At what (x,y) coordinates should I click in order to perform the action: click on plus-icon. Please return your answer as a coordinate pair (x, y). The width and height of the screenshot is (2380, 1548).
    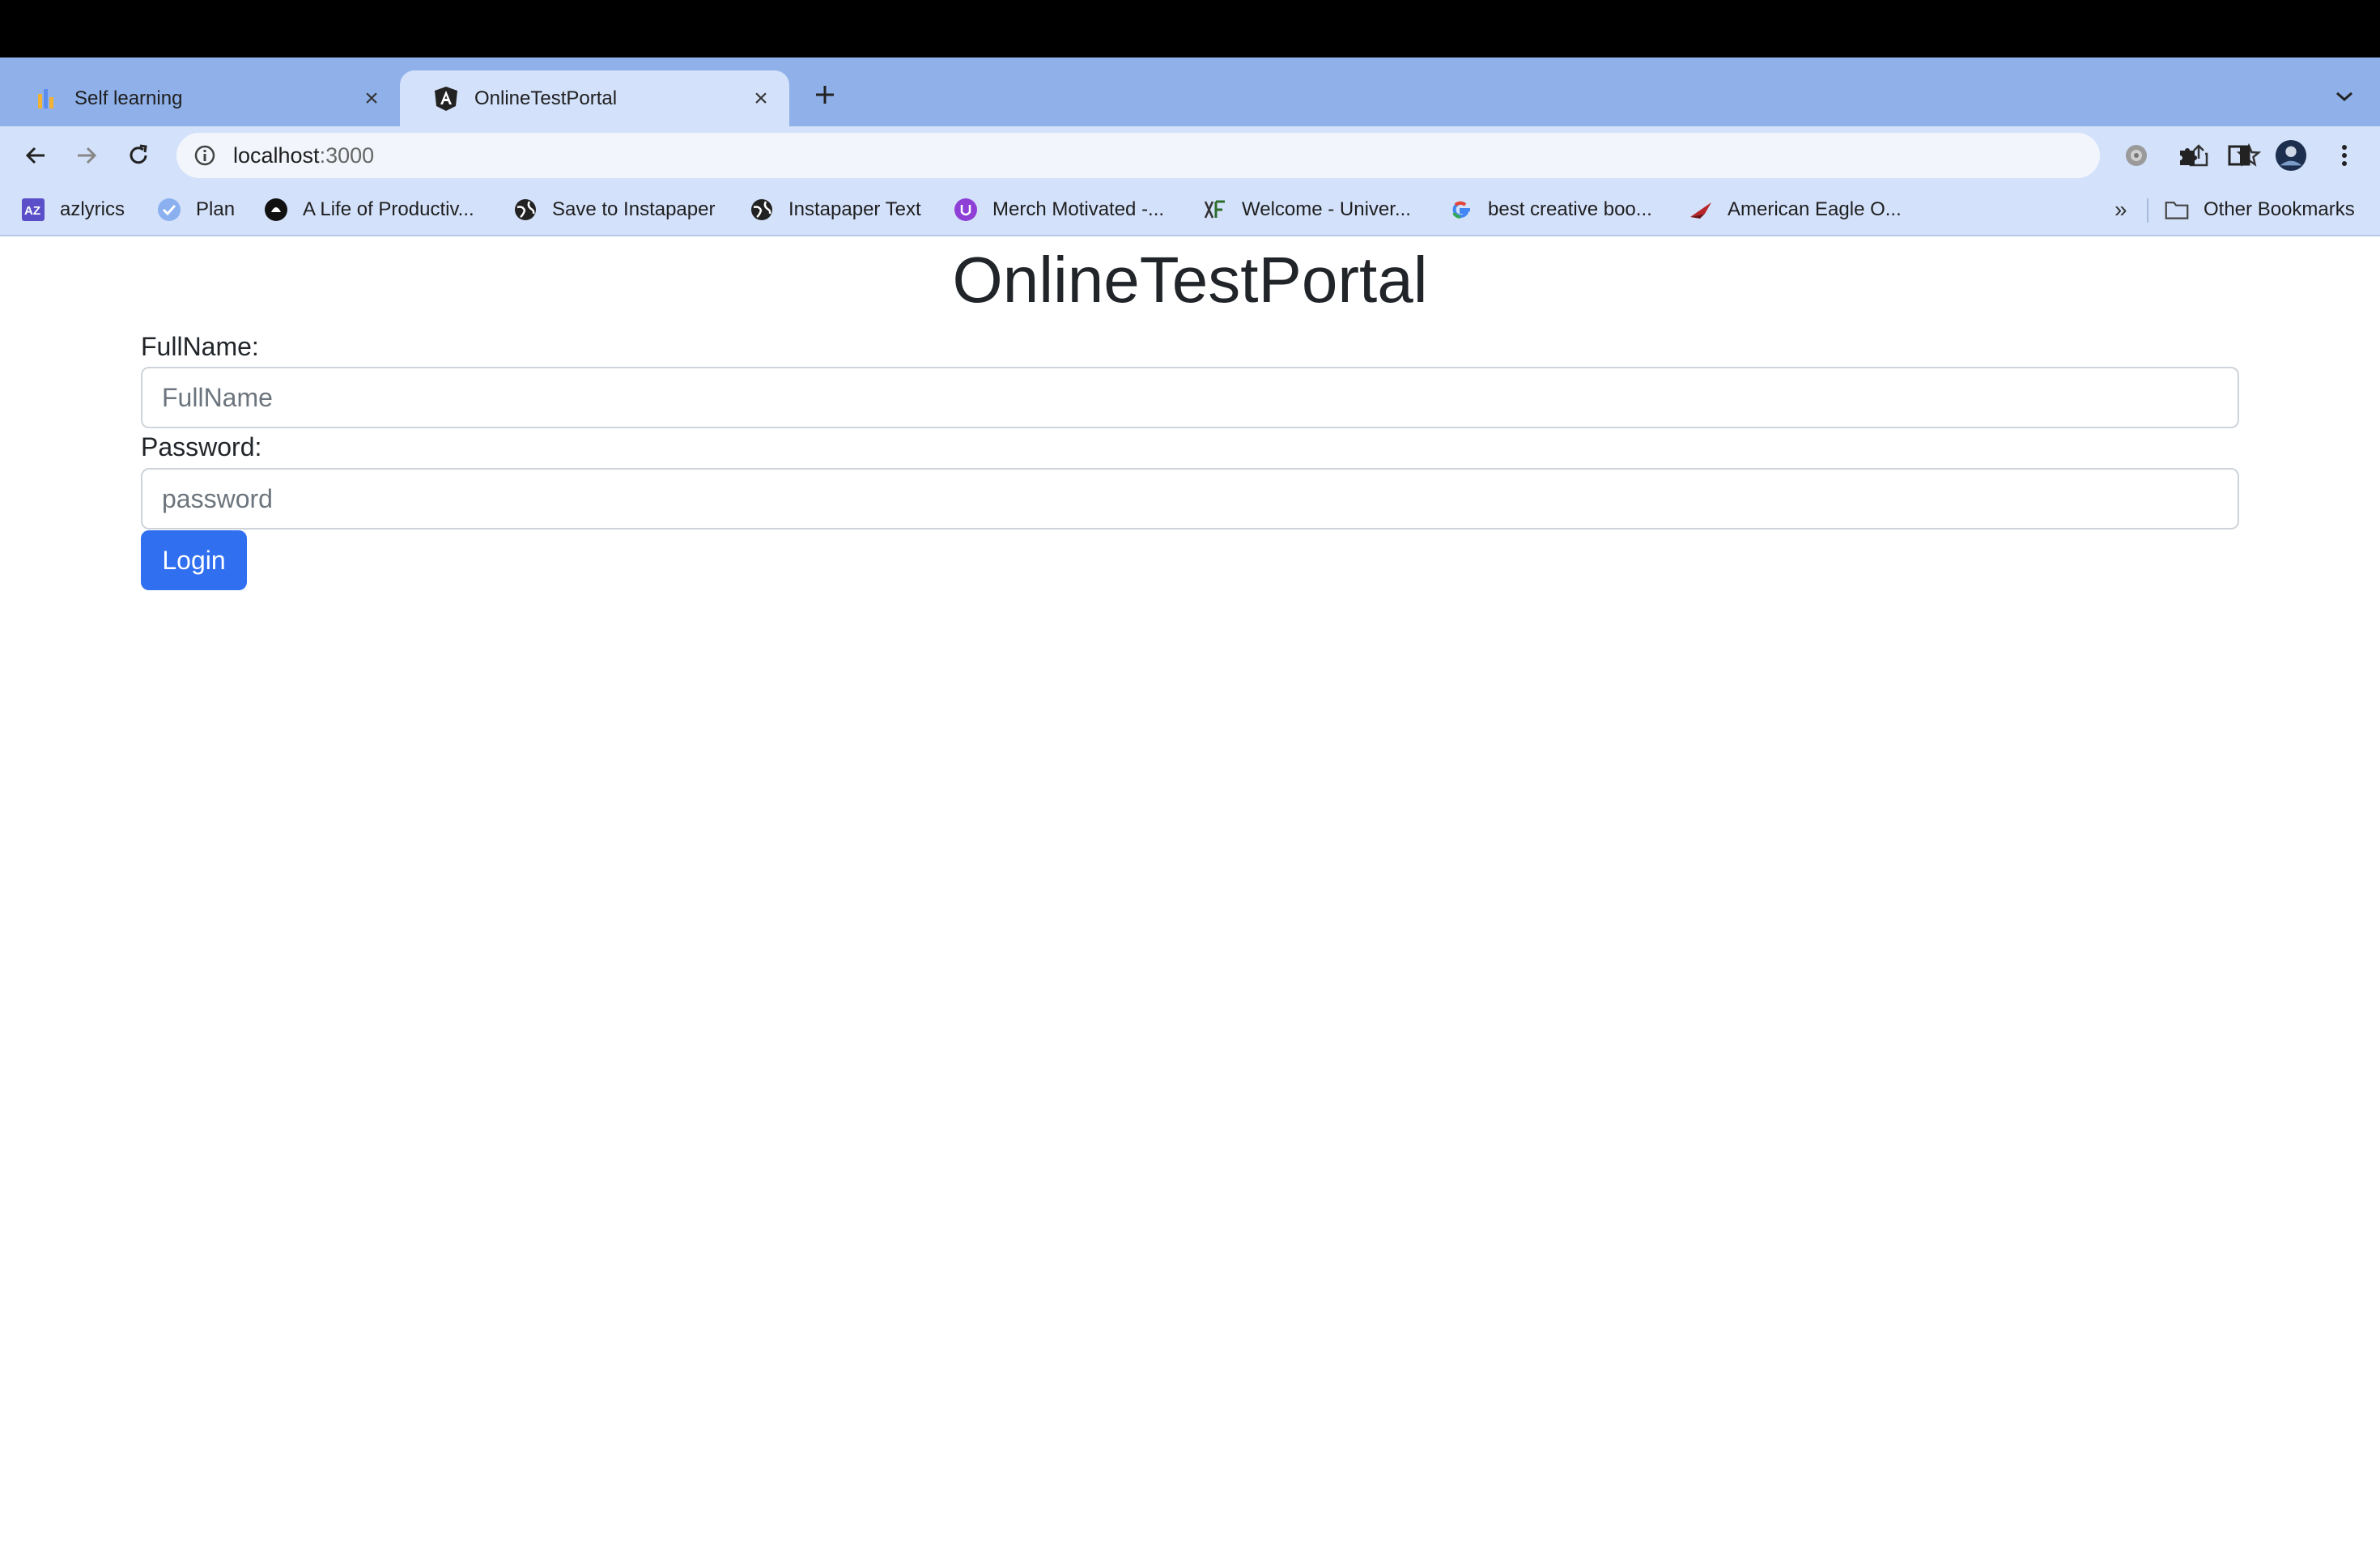
    Looking at the image, I should click on (825, 95).